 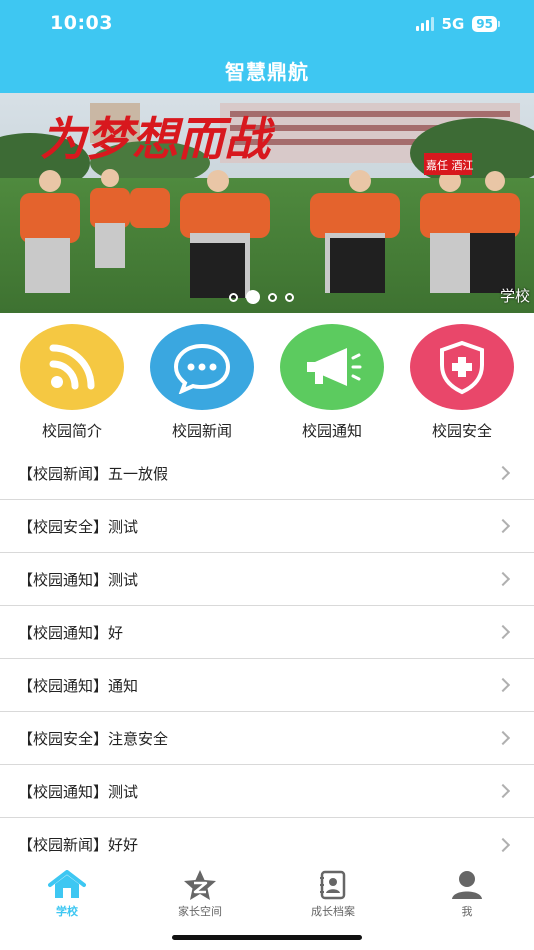 I want to click on list-item: 【校园通知】好, so click(x=267, y=632).